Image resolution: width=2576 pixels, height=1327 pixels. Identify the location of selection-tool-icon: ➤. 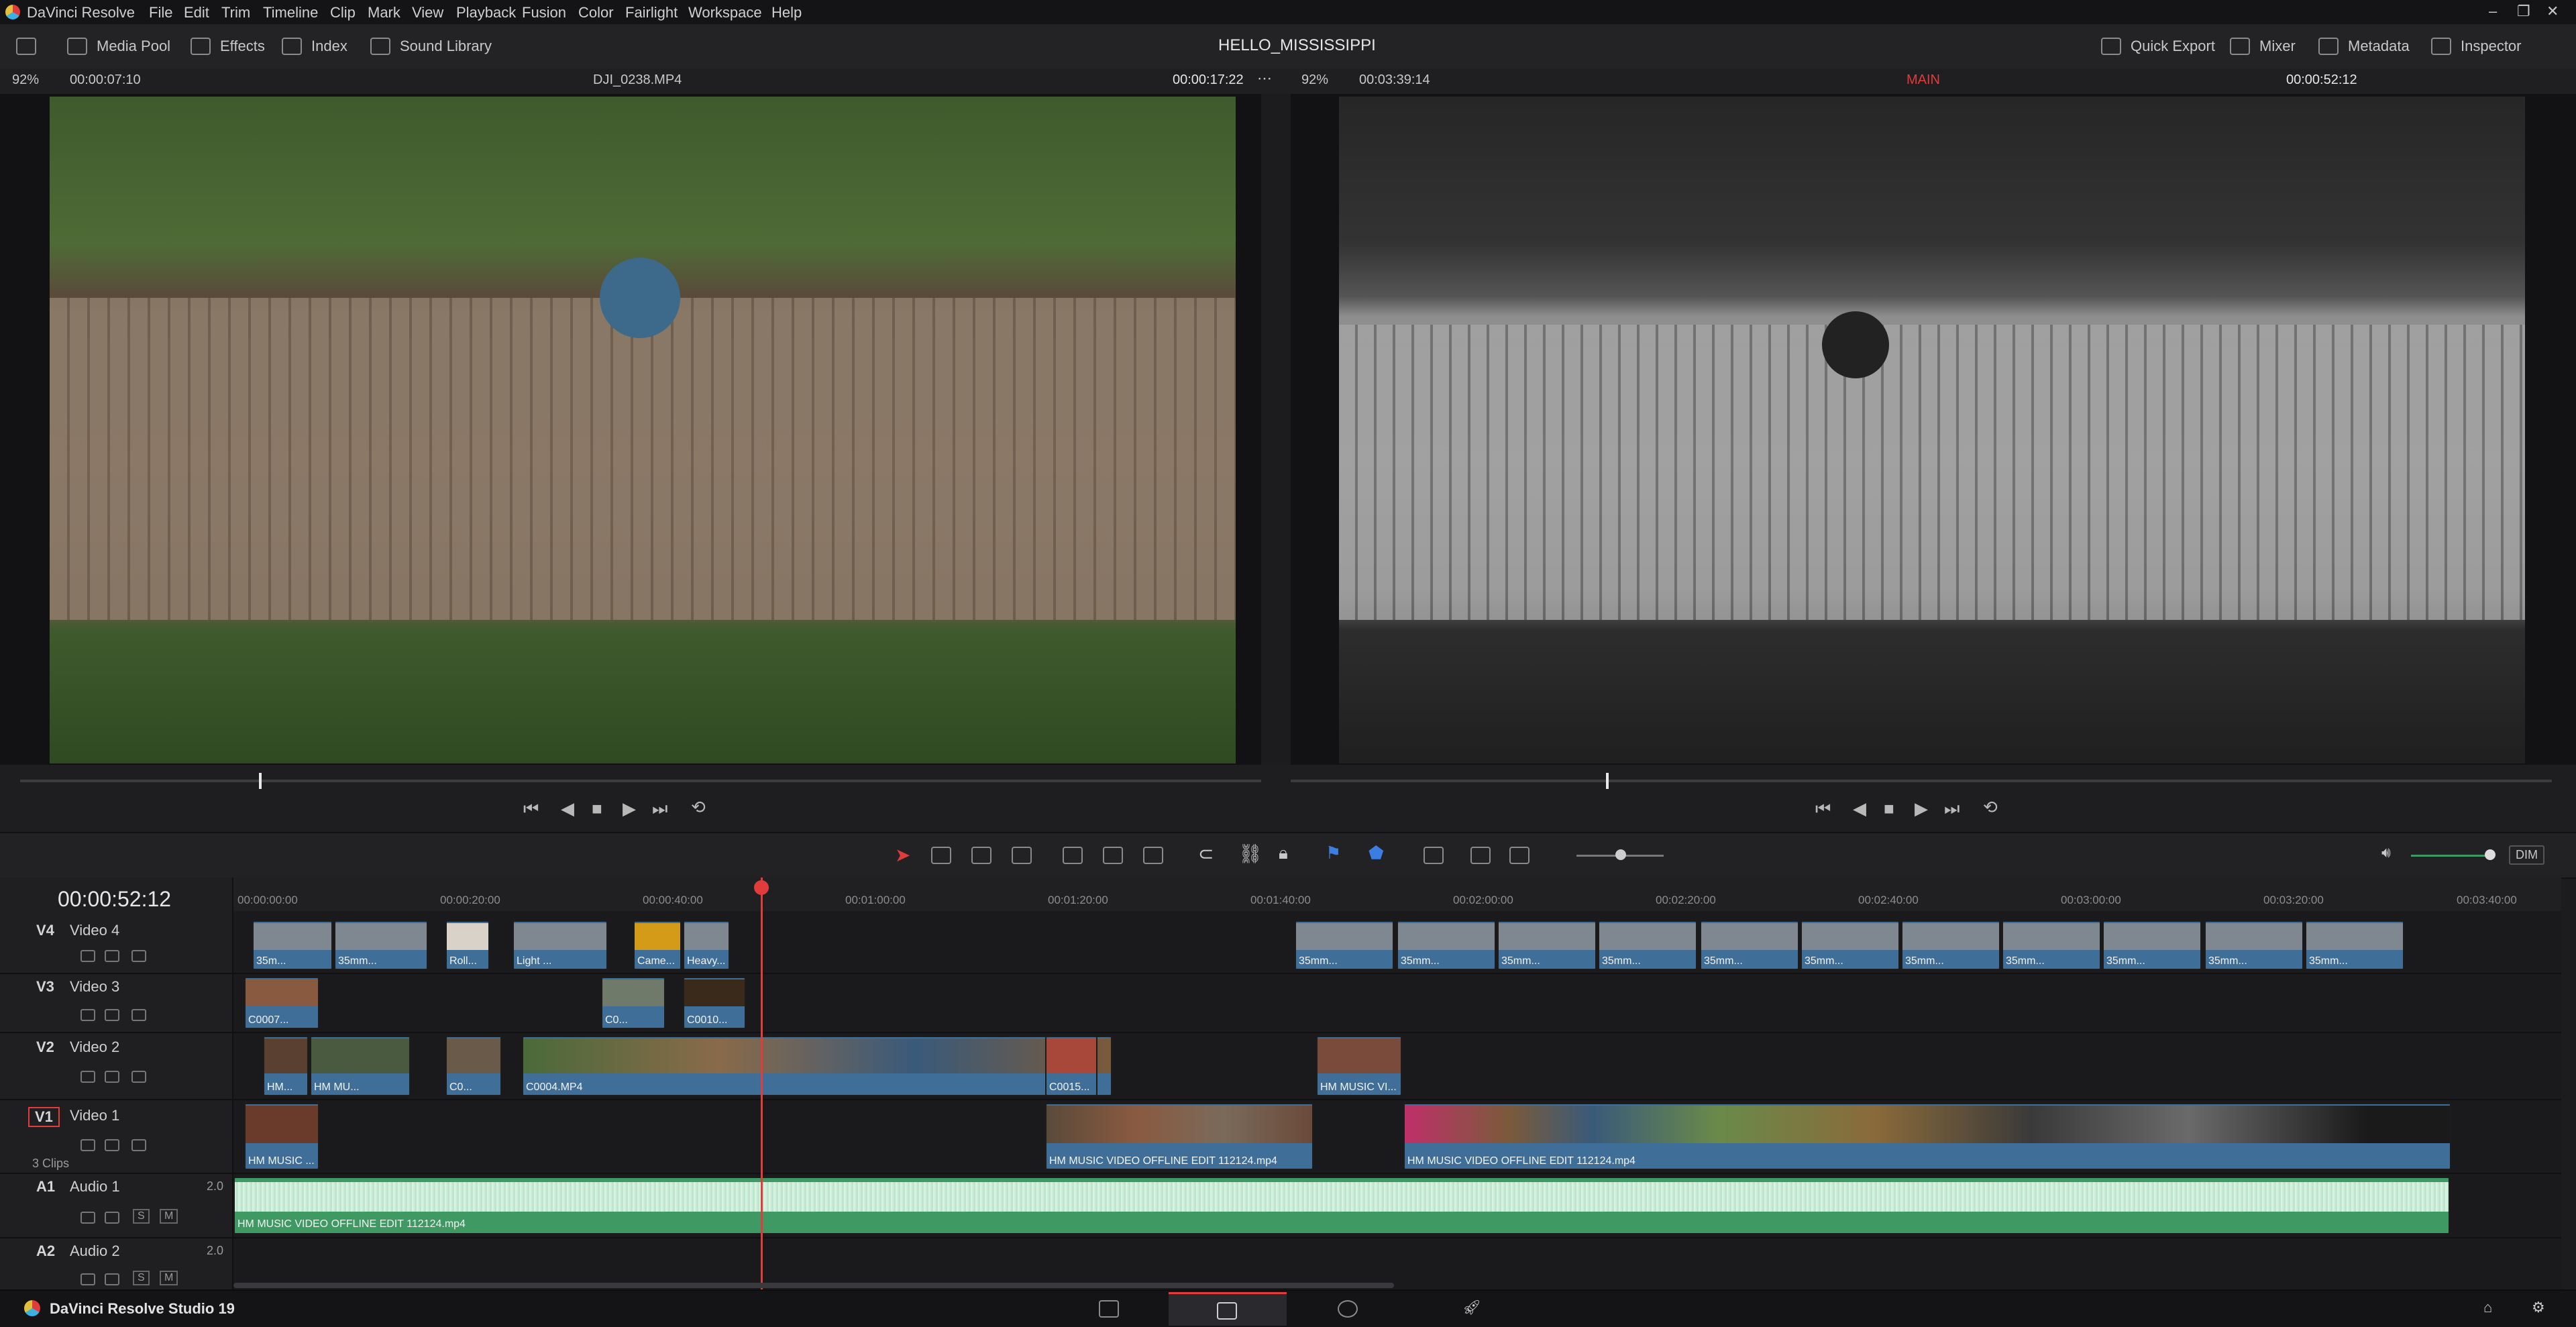
(902, 855).